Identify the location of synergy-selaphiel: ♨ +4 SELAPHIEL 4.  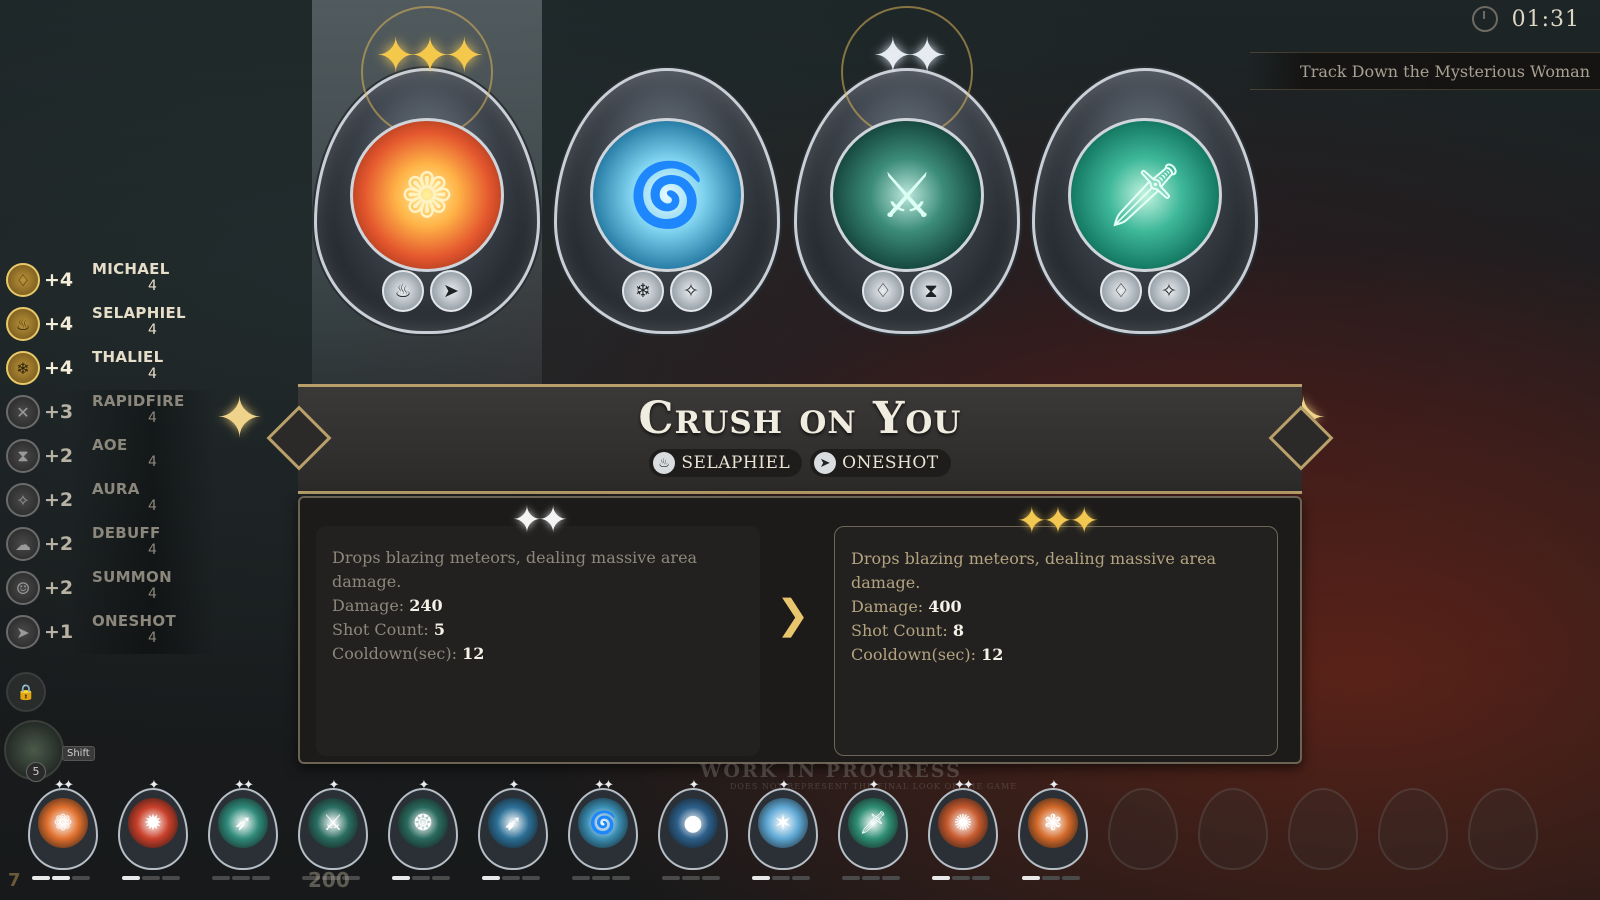
(111, 324).